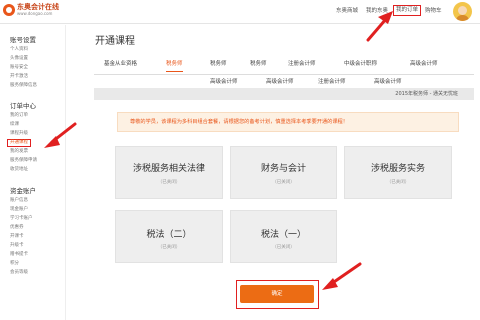 The height and width of the screenshot is (320, 480). What do you see at coordinates (23, 161) in the screenshot?
I see `sidebar-item-service-request: 服务保障申请` at bounding box center [23, 161].